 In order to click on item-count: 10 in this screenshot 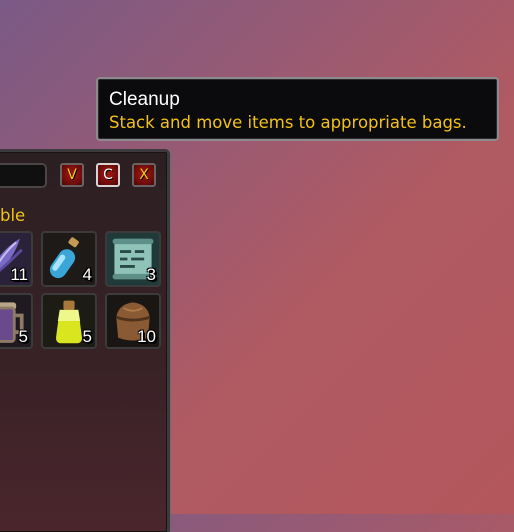, I will do `click(146, 336)`.